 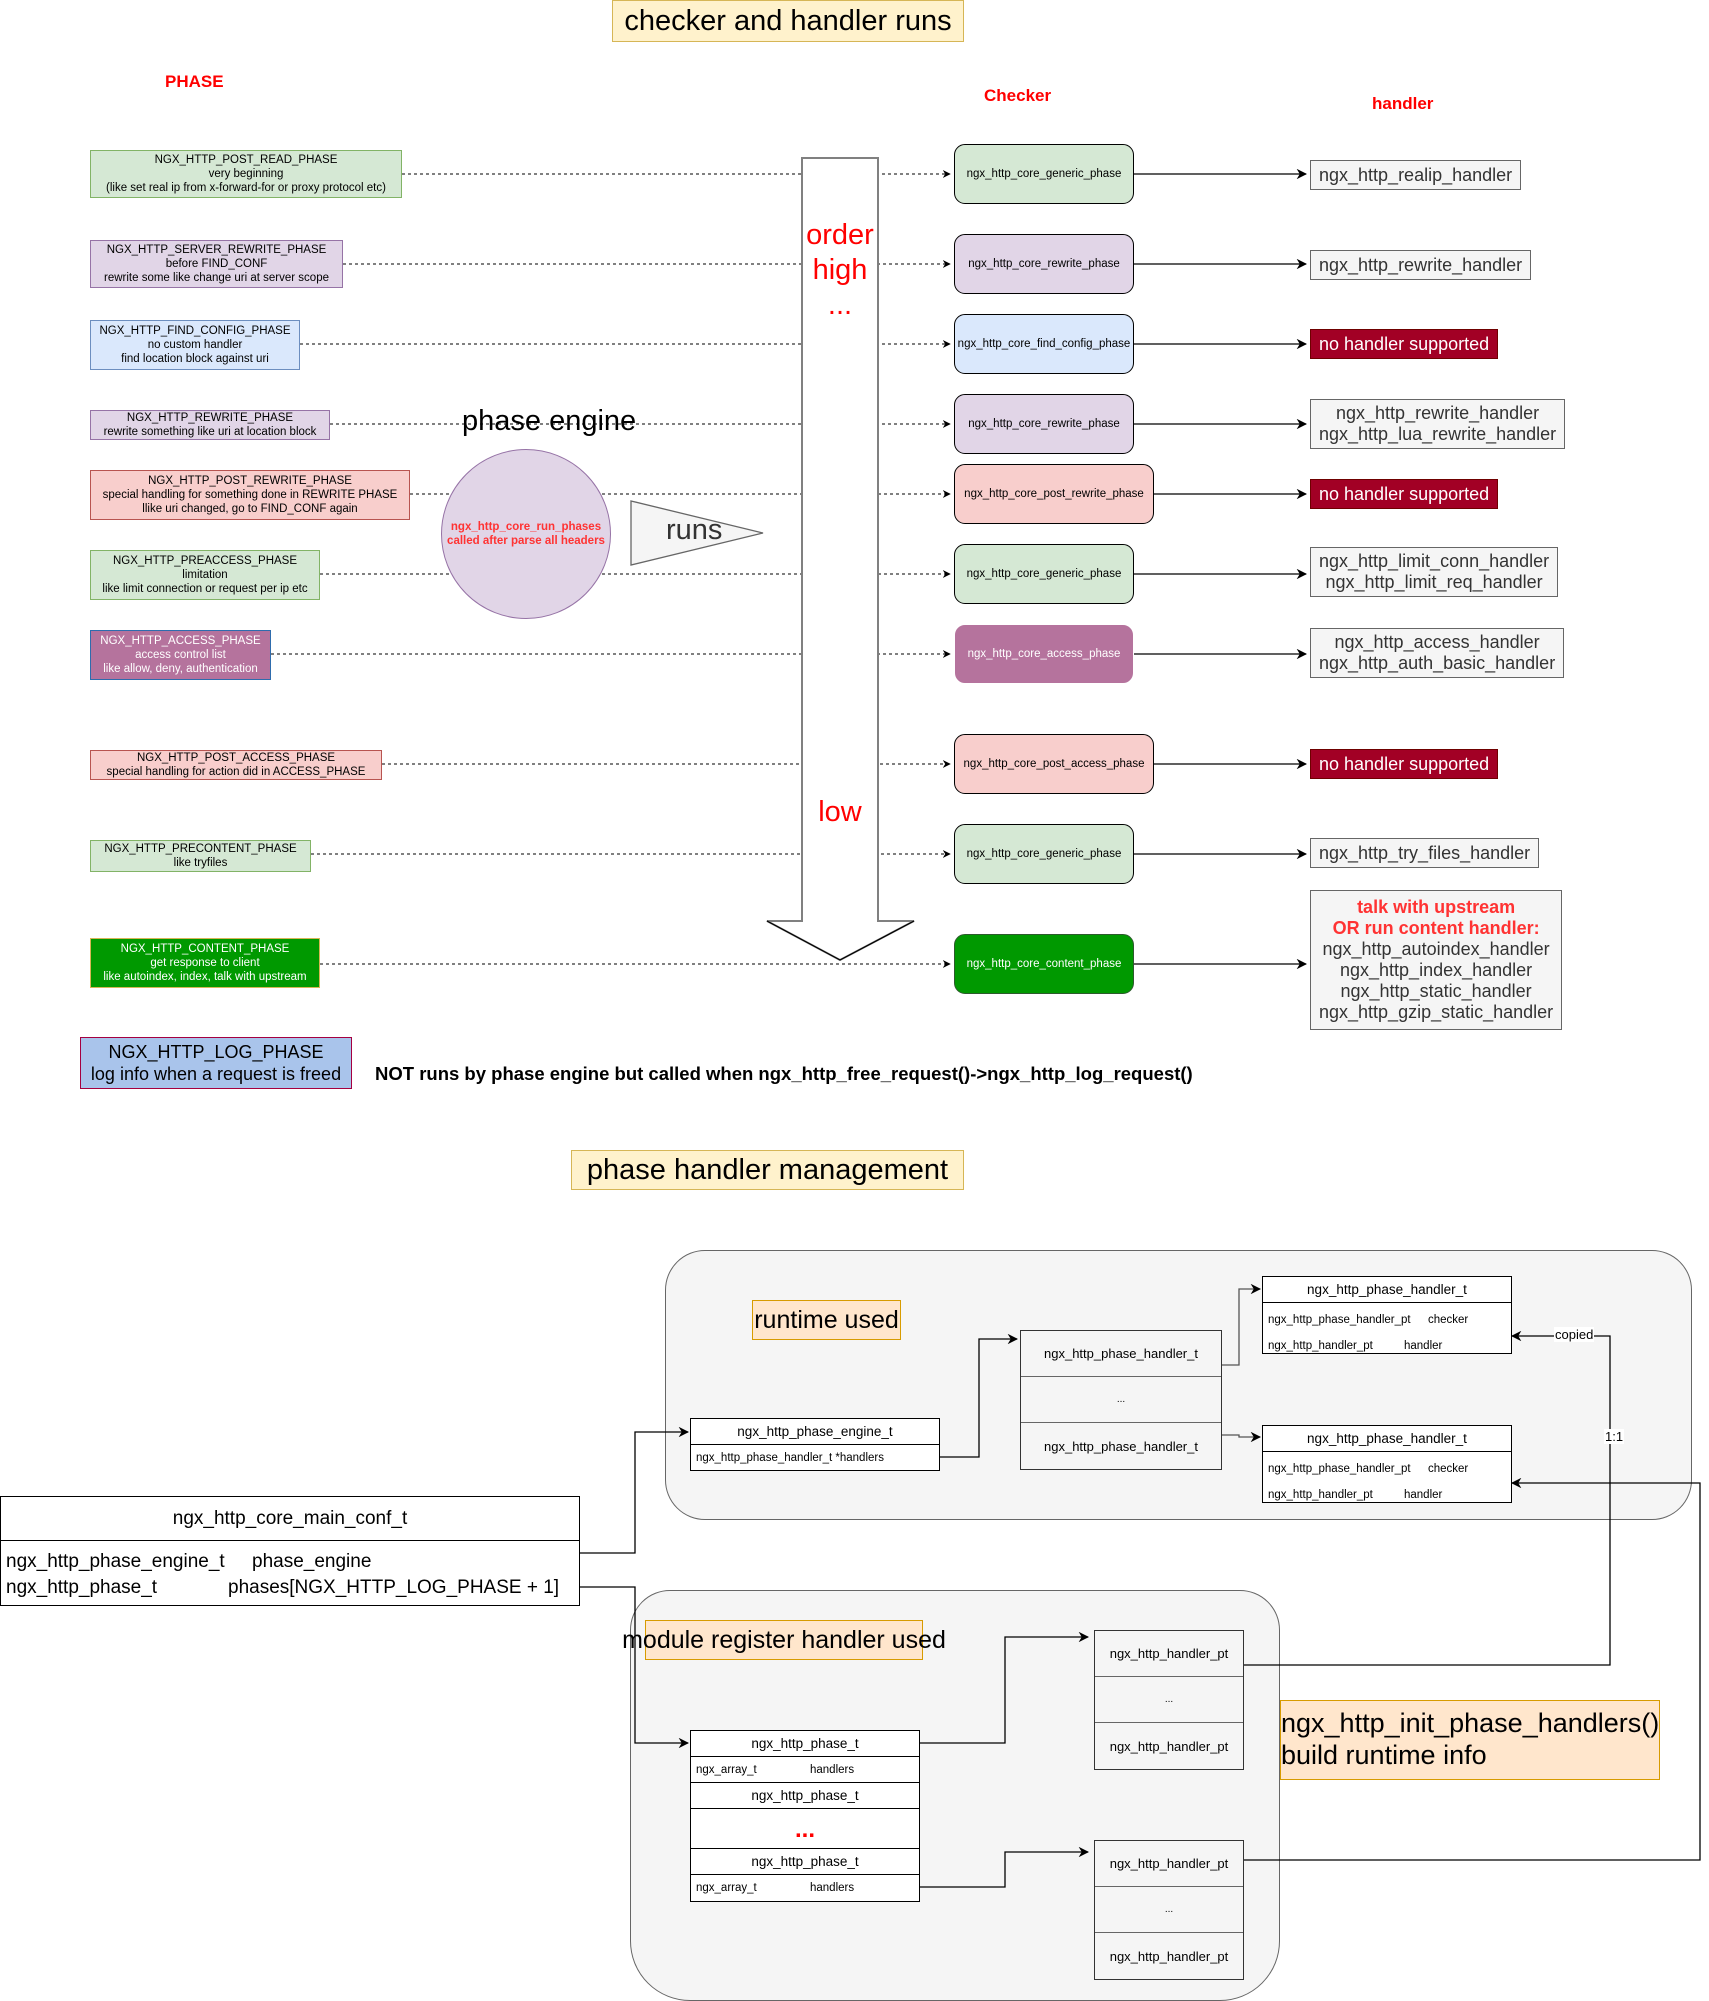 What do you see at coordinates (790, 1457) in the screenshot?
I see `phase-engine-struct-field: ngx_http_phase_handler_t *handlers` at bounding box center [790, 1457].